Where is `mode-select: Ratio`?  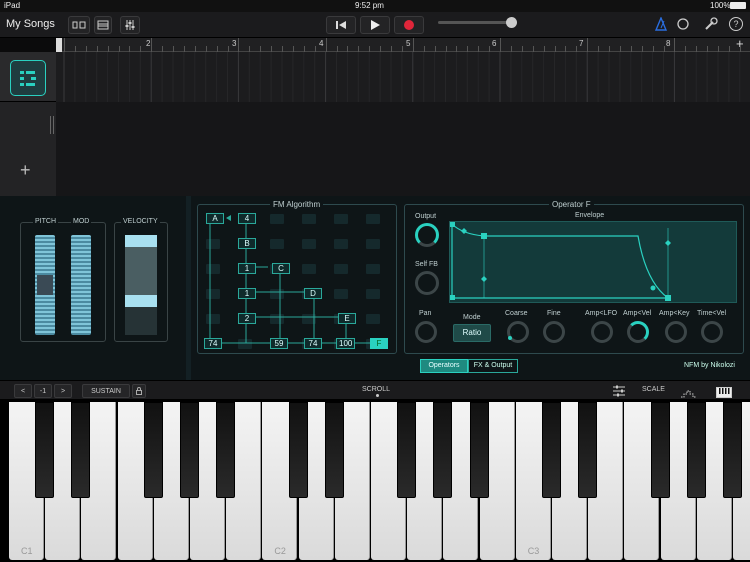
mode-select: Ratio is located at coordinates (472, 333).